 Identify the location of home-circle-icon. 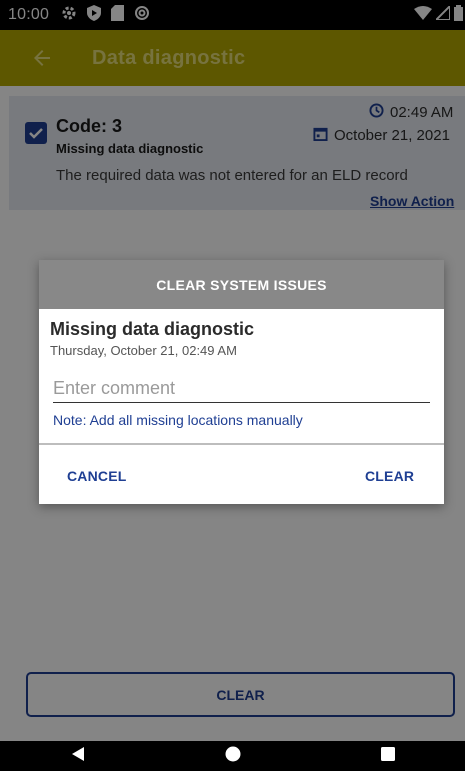
(233, 756).